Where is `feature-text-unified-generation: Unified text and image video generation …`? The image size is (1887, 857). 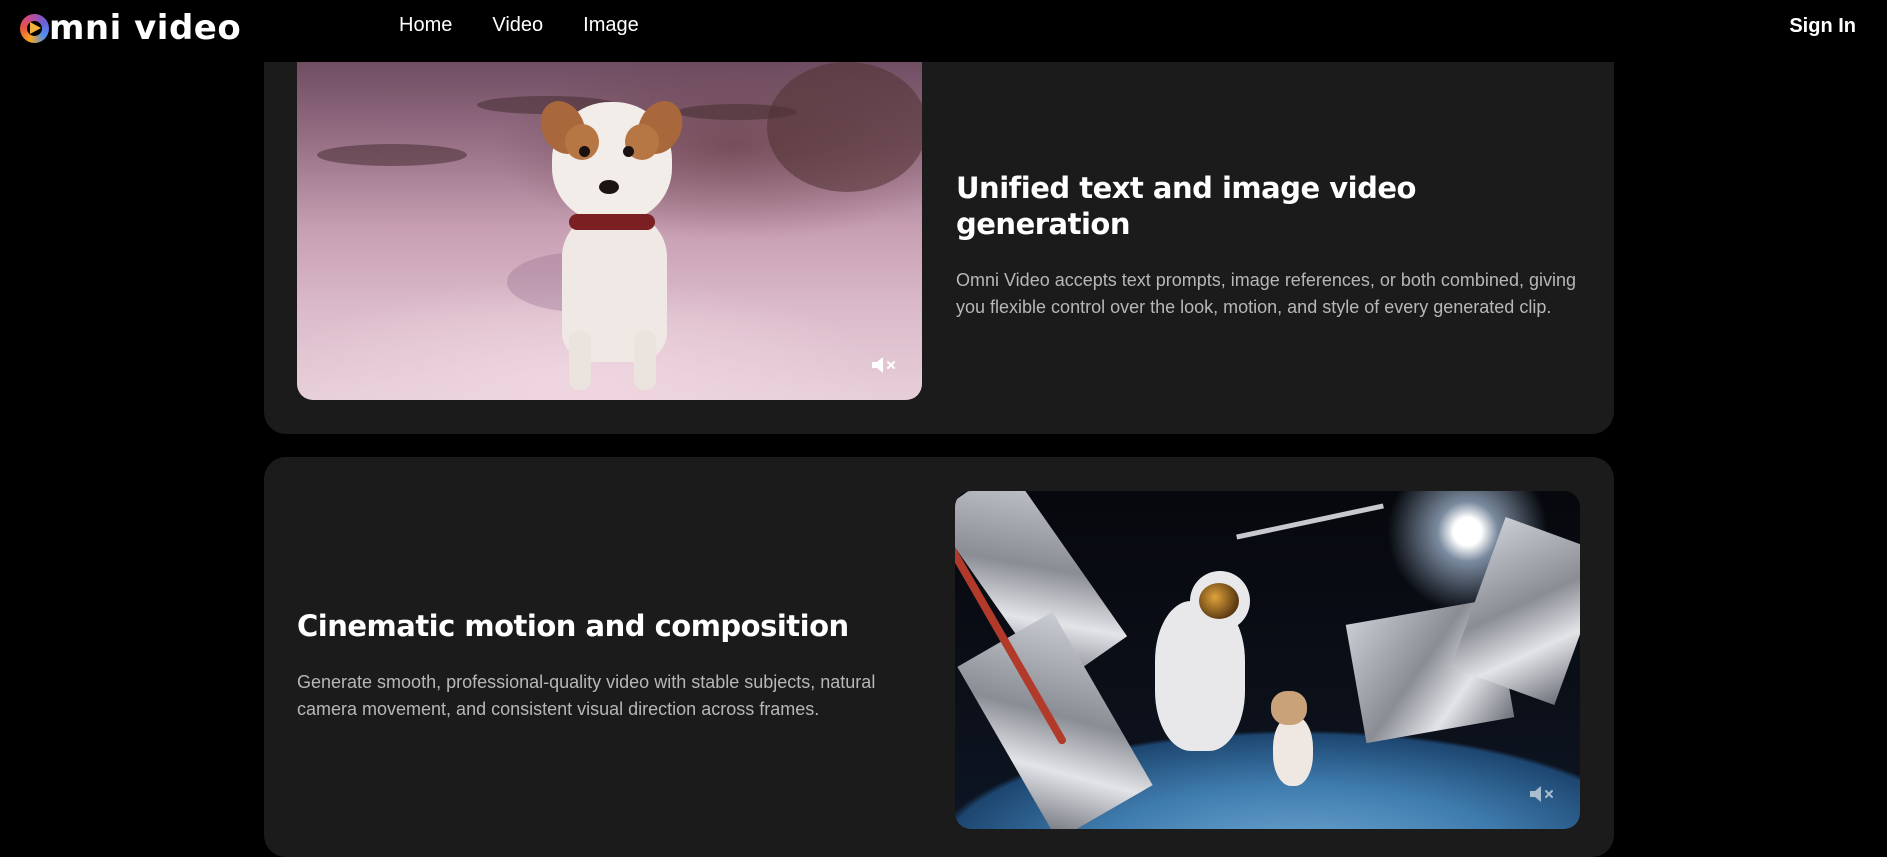 feature-text-unified-generation: Unified text and image video generation … is located at coordinates (1276, 245).